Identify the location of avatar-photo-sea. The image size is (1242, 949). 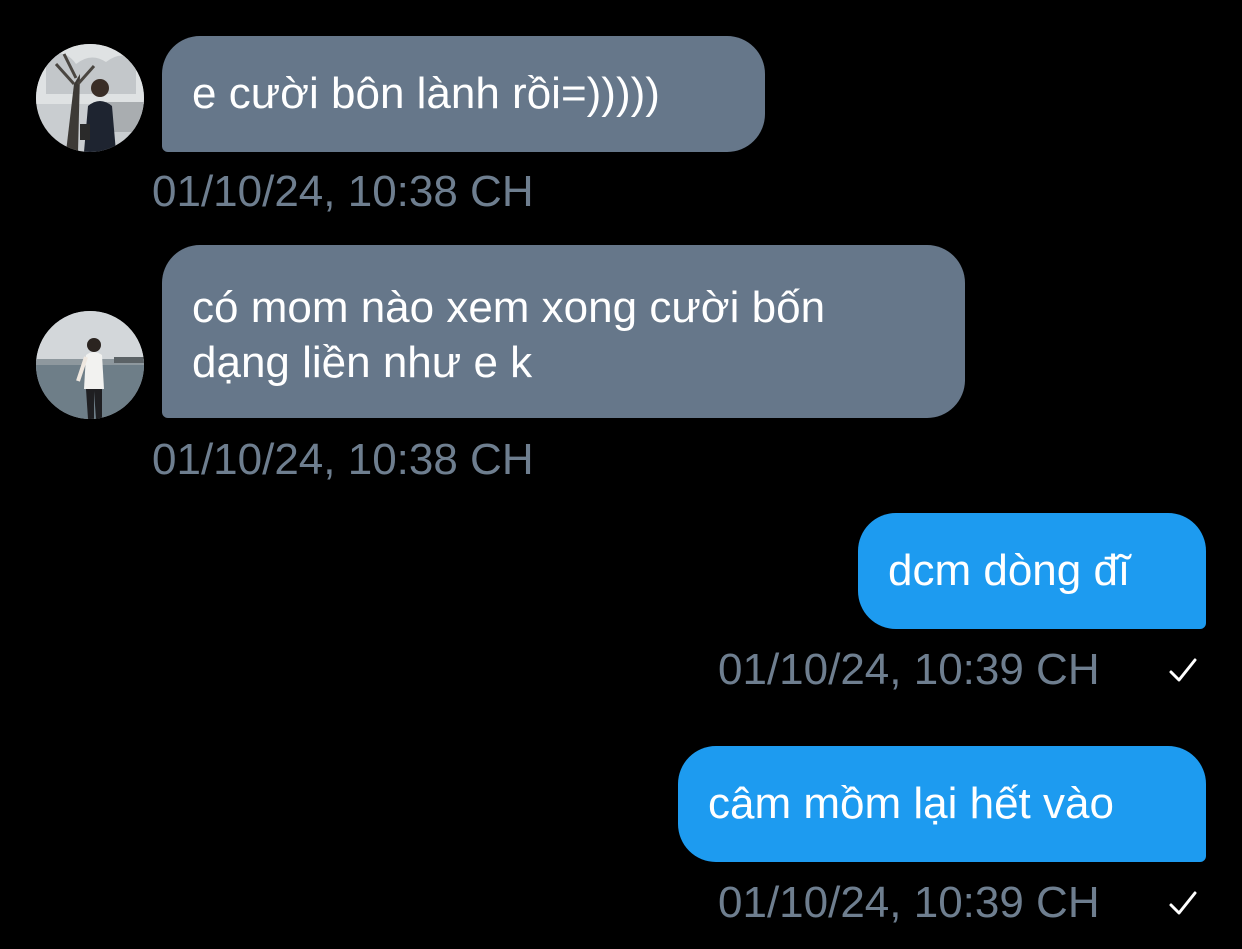
(90, 365).